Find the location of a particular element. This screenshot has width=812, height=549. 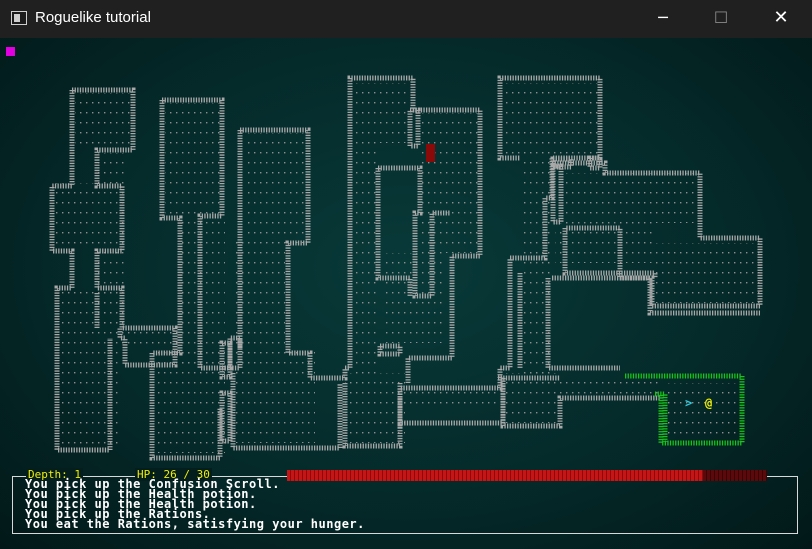

item-marker is located at coordinates (430, 153).